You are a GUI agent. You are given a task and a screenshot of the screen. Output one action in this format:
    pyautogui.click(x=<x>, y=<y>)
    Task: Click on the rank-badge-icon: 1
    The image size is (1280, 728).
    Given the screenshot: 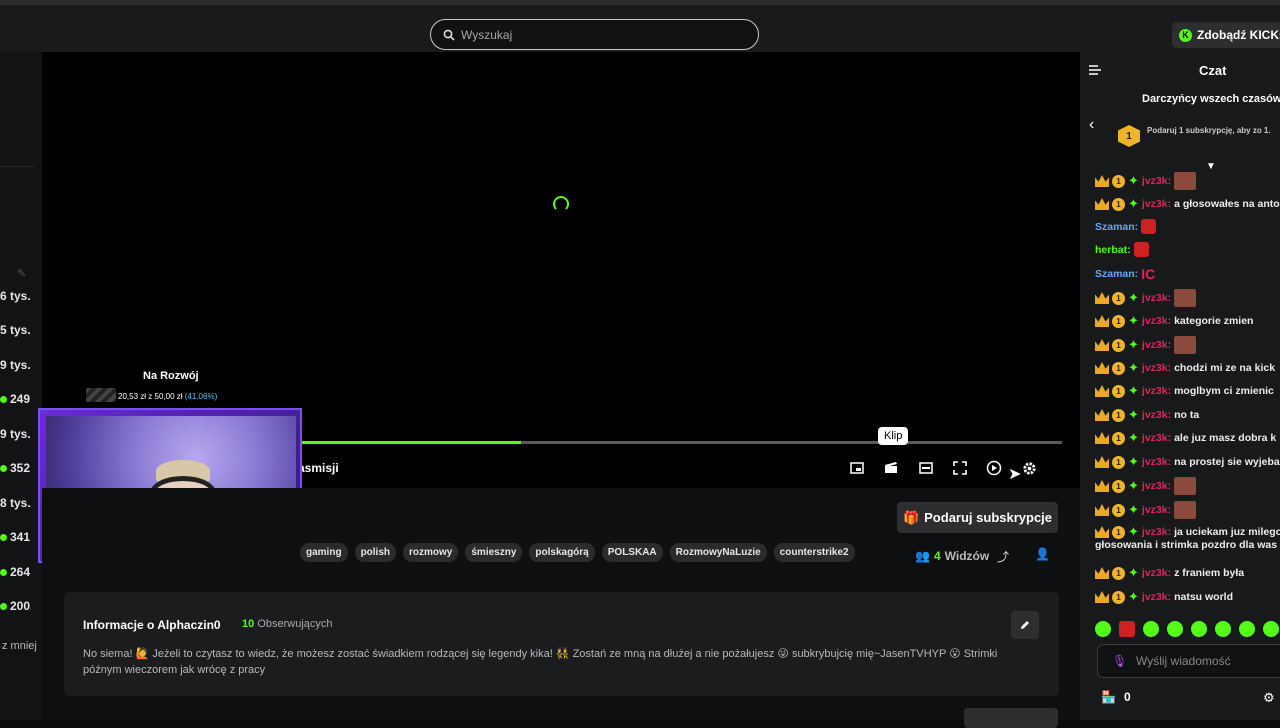 What is the action you would take?
    pyautogui.click(x=1129, y=136)
    